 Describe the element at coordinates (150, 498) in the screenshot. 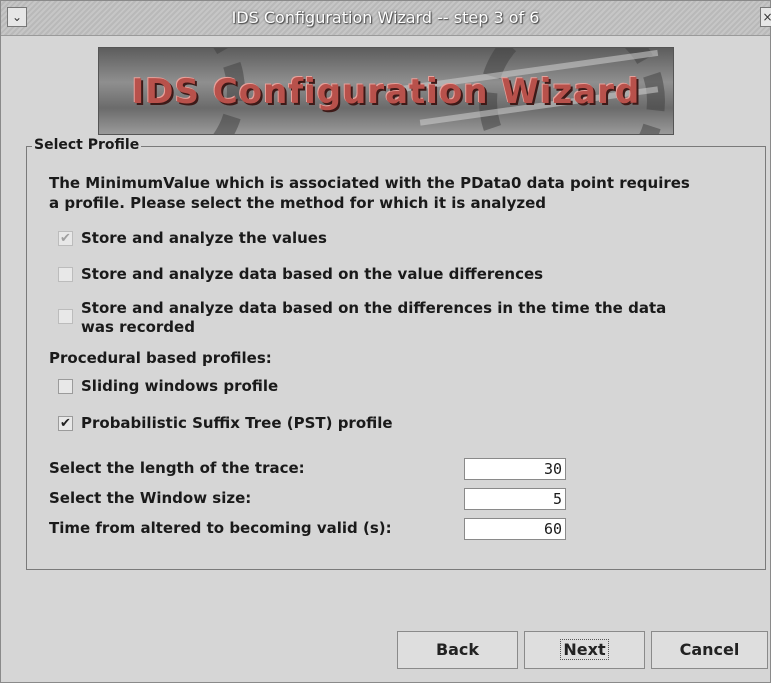

I see `window-size-label: Select the Window size:` at that location.